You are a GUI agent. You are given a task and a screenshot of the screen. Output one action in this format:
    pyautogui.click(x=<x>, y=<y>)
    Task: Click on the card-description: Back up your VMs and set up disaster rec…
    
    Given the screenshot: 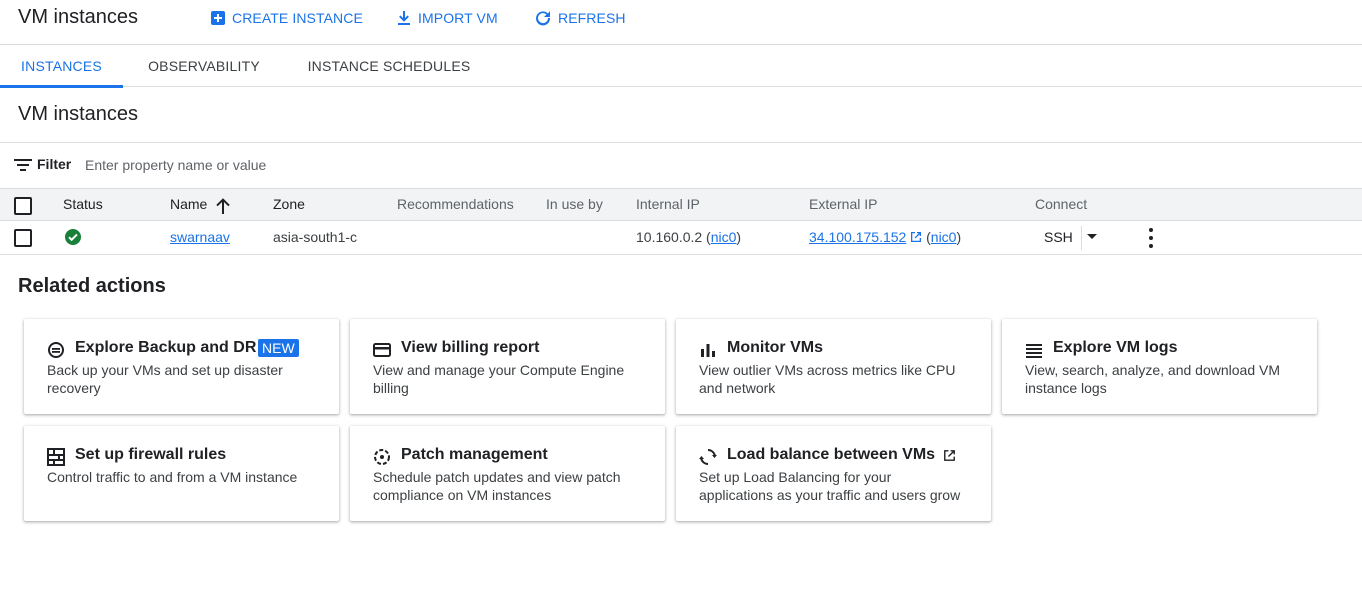 What is the action you would take?
    pyautogui.click(x=165, y=379)
    